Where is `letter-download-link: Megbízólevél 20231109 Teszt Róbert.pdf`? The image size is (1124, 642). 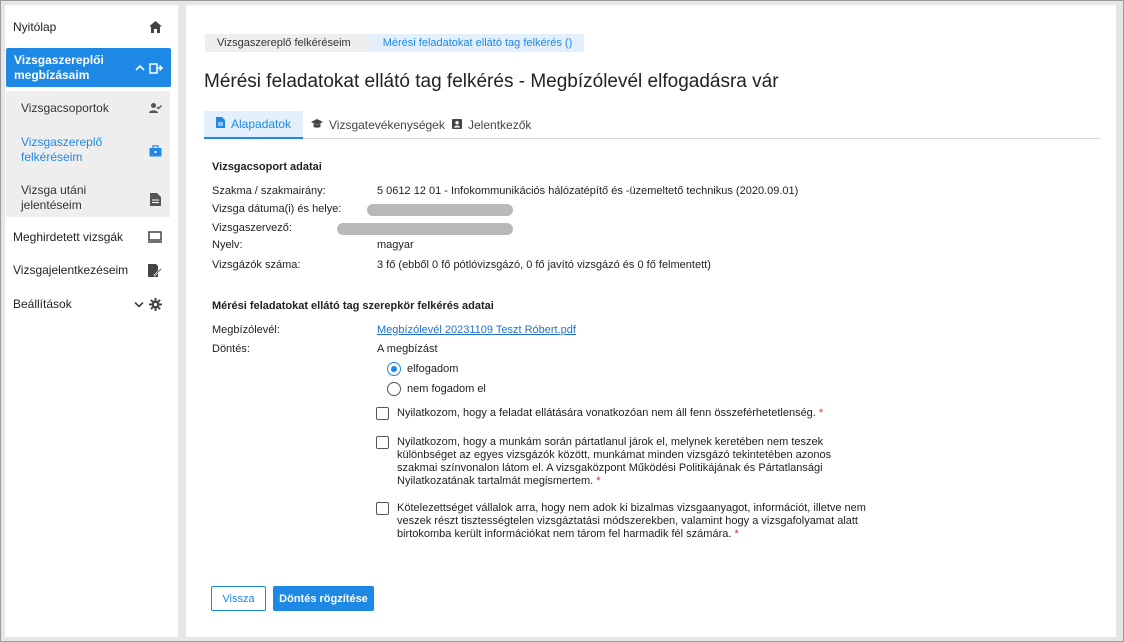
letter-download-link: Megbízólevél 20231109 Teszt Róbert.pdf is located at coordinates (476, 330).